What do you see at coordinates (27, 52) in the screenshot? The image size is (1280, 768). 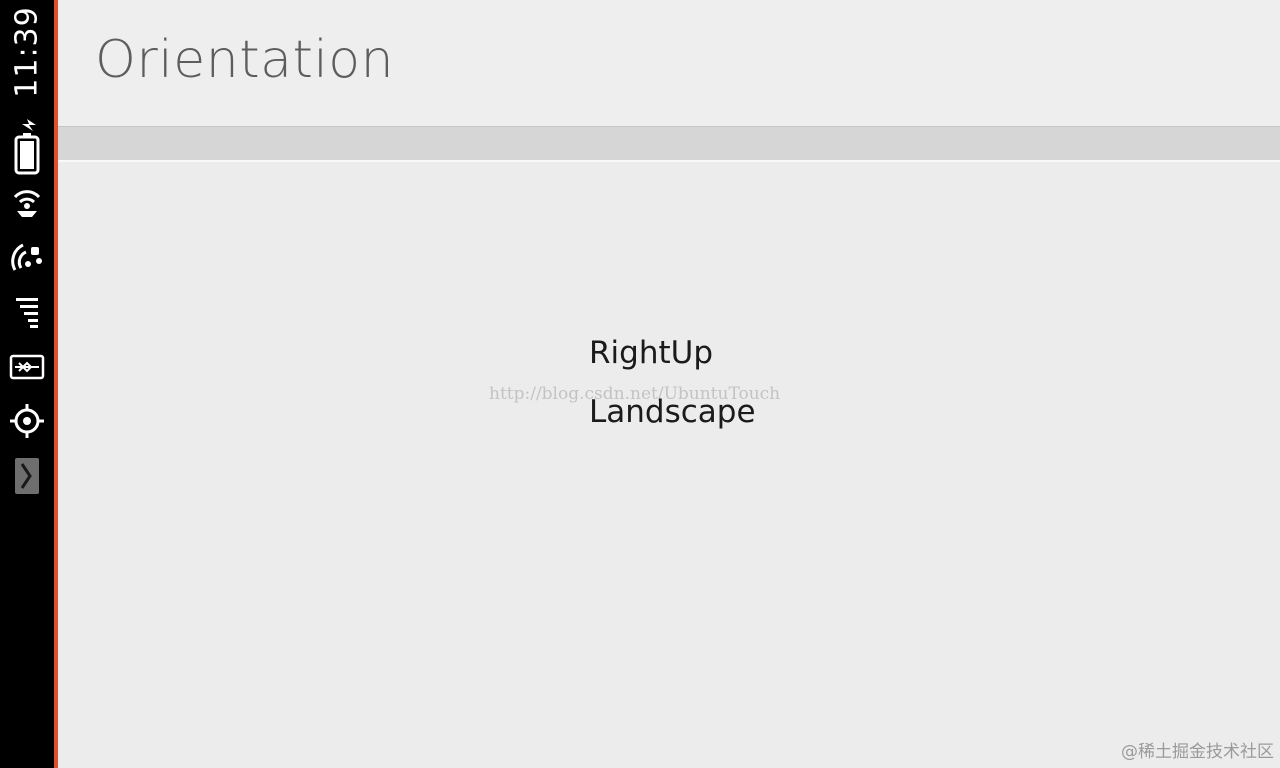 I see `status-time: 11:39` at bounding box center [27, 52].